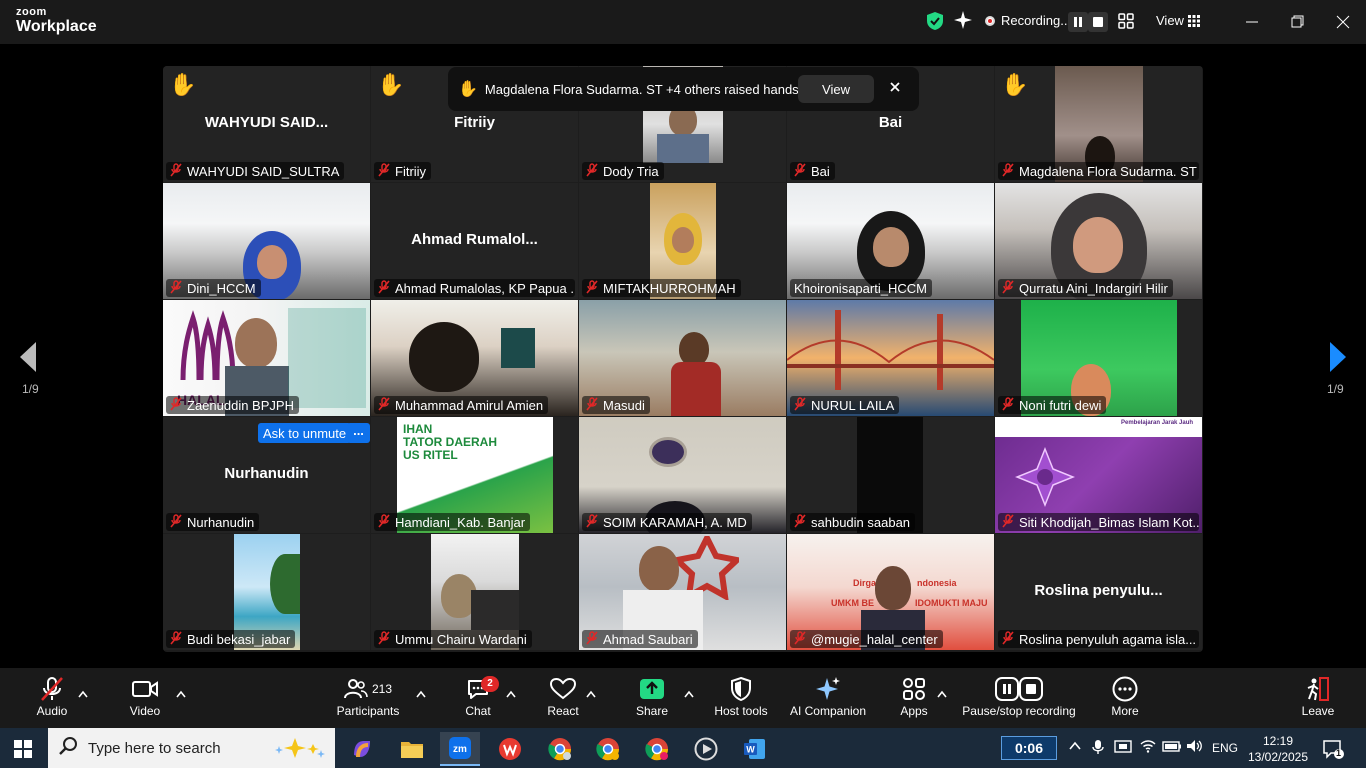 This screenshot has height=768, width=1366. What do you see at coordinates (563, 689) in the screenshot?
I see `heart-icon` at bounding box center [563, 689].